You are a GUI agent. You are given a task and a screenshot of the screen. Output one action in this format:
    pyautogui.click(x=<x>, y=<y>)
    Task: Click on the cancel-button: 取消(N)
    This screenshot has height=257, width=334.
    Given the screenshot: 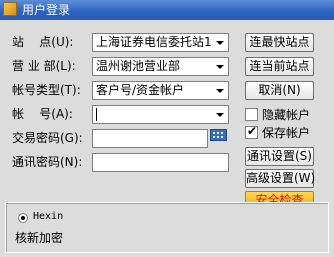 What is the action you would take?
    pyautogui.click(x=279, y=90)
    